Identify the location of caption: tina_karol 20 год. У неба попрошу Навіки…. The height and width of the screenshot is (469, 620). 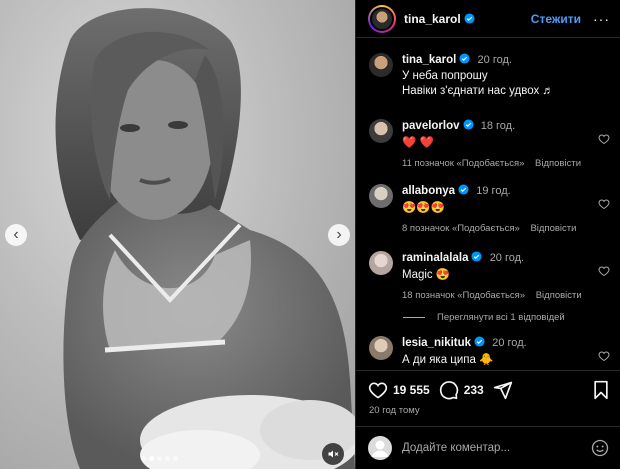
(491, 76).